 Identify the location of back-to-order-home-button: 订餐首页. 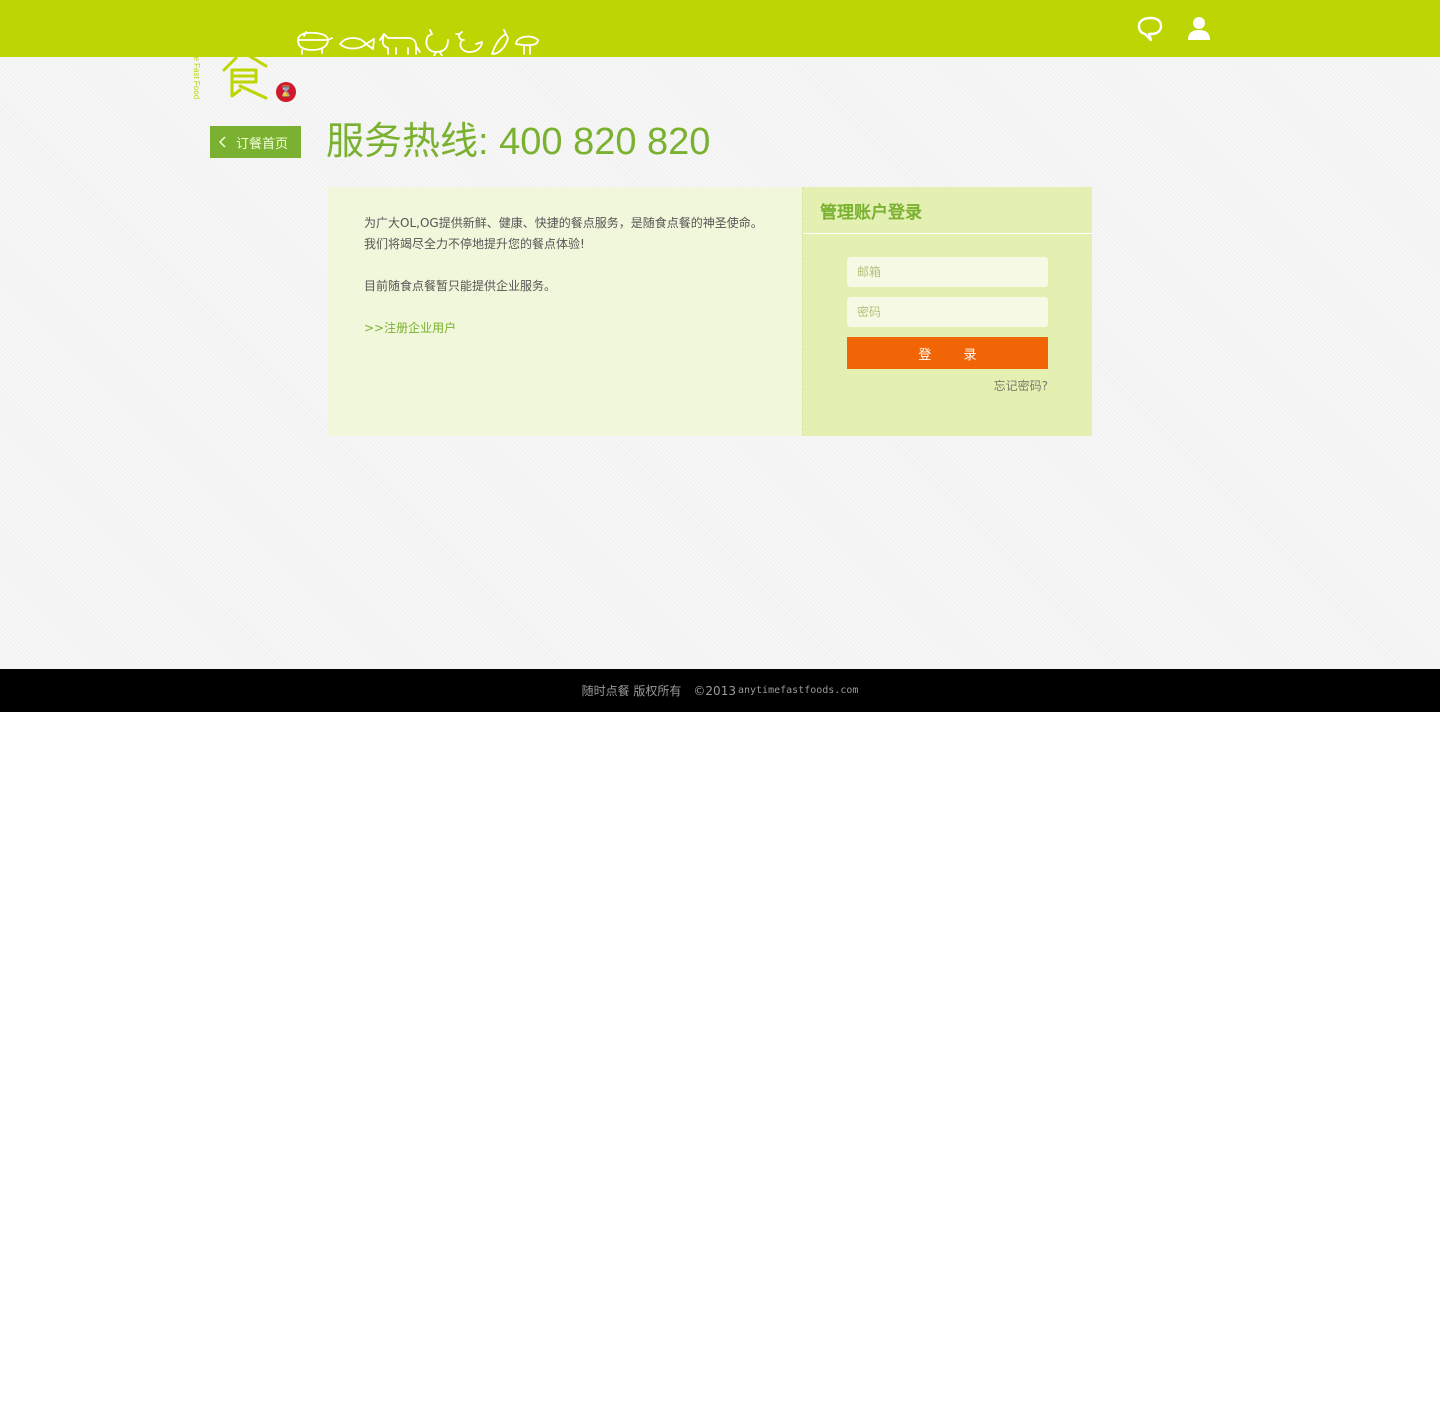
(255, 142).